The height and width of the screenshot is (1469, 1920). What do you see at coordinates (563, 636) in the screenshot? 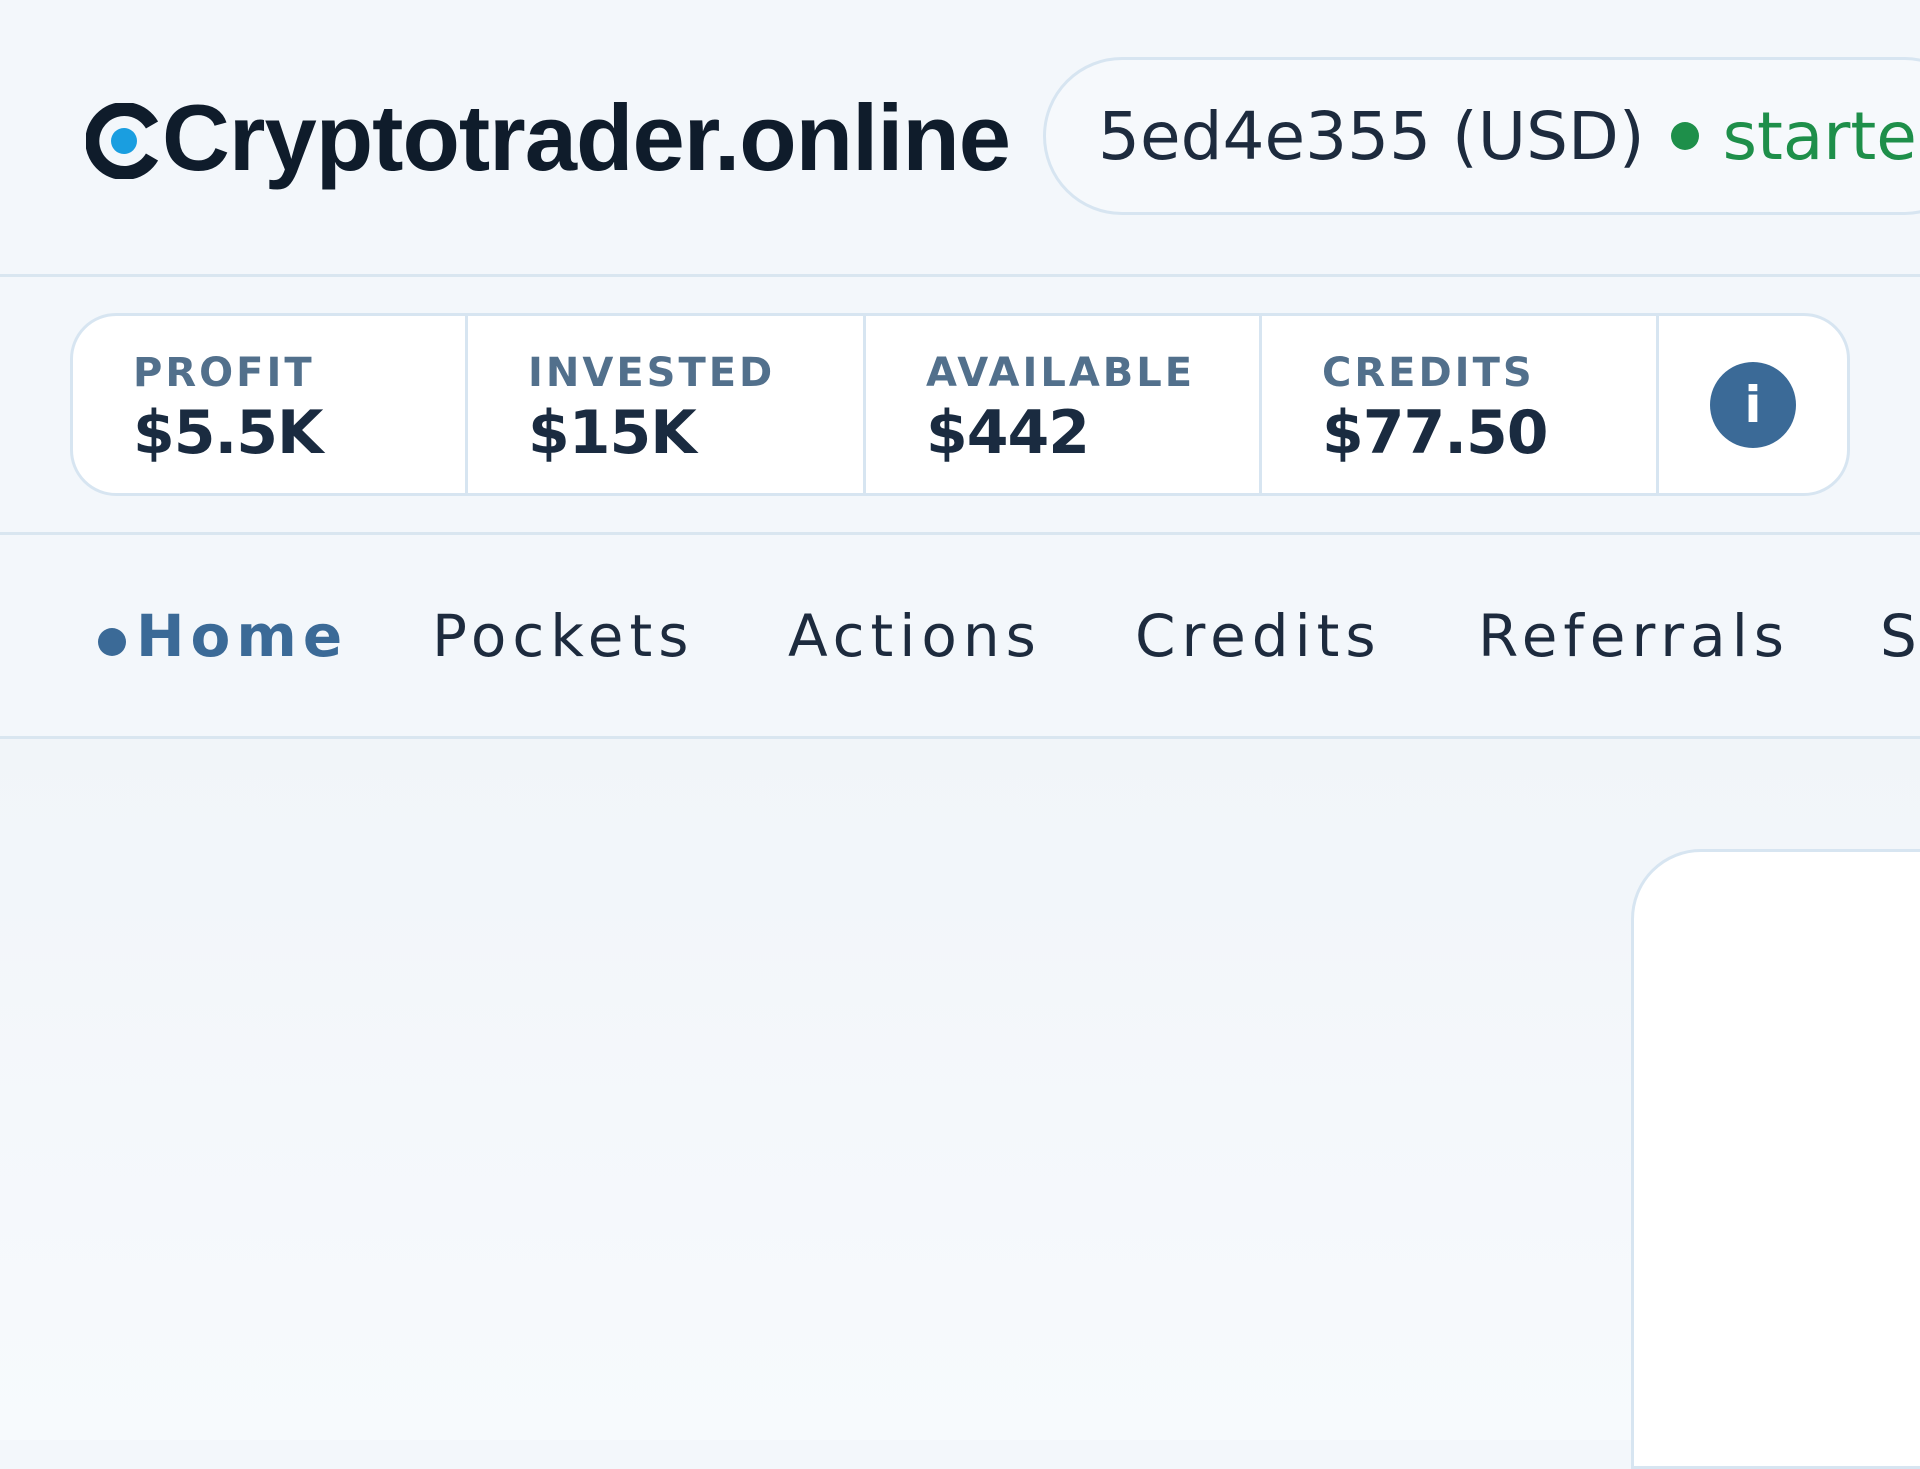
I see `nav-item-pockets: Pockets` at bounding box center [563, 636].